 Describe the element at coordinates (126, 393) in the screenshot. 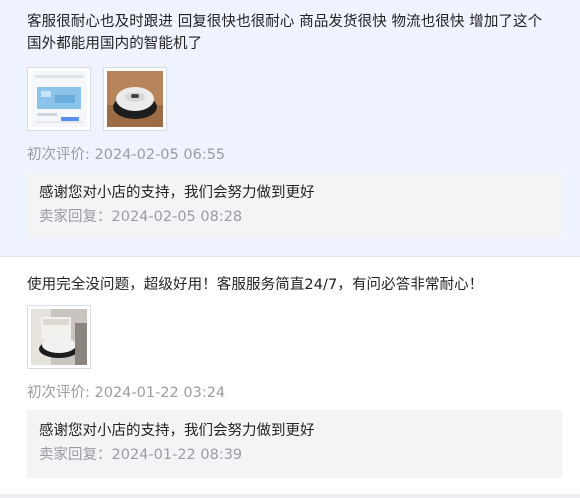

I see `review-date: 初次评价: 2024-01-22 03:24` at that location.